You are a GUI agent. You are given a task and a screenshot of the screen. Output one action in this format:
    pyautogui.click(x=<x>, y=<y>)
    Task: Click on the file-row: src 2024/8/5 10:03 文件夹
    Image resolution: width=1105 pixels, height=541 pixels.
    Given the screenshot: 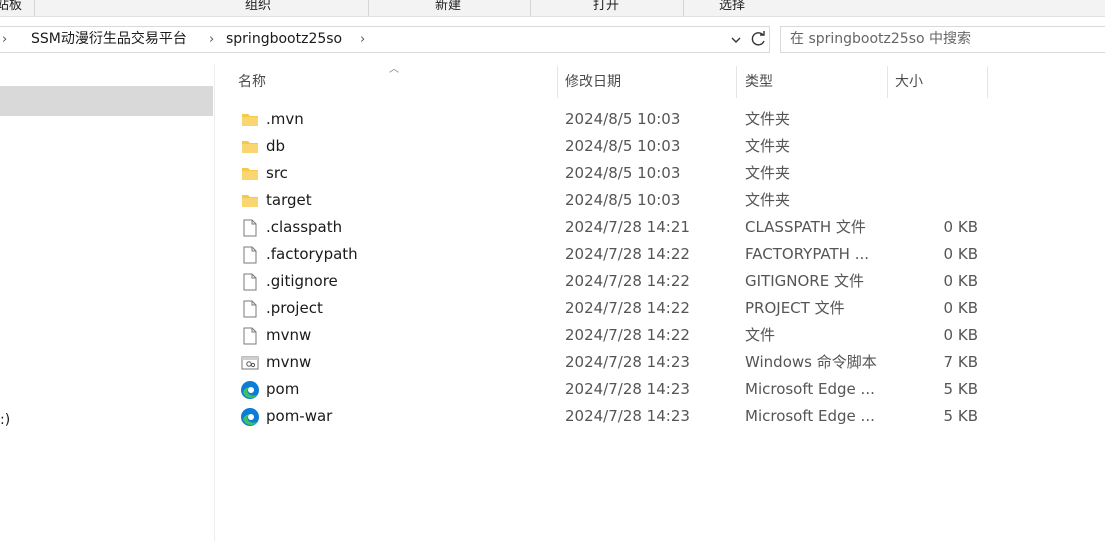 What is the action you would take?
    pyautogui.click(x=610, y=173)
    